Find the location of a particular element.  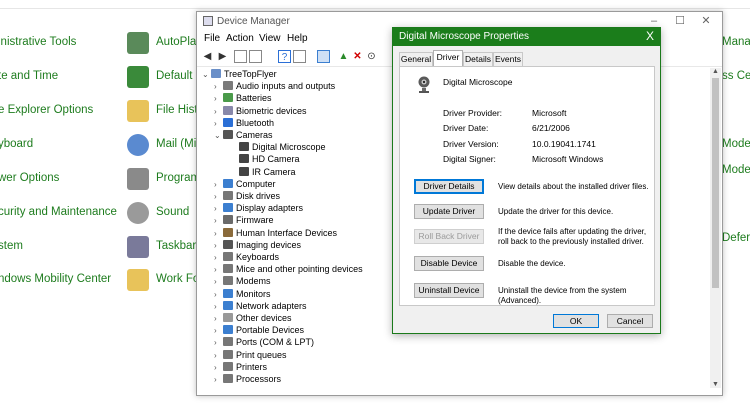

properties-sheet-icon is located at coordinates (240, 56).